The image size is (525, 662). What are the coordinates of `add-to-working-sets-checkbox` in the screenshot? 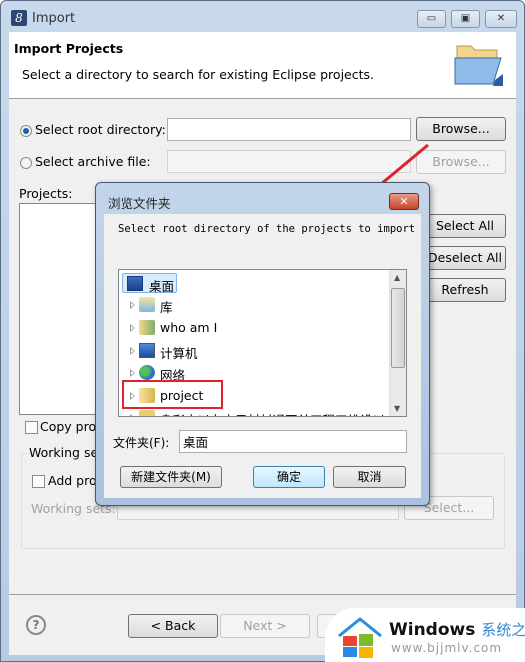 It's located at (38, 481).